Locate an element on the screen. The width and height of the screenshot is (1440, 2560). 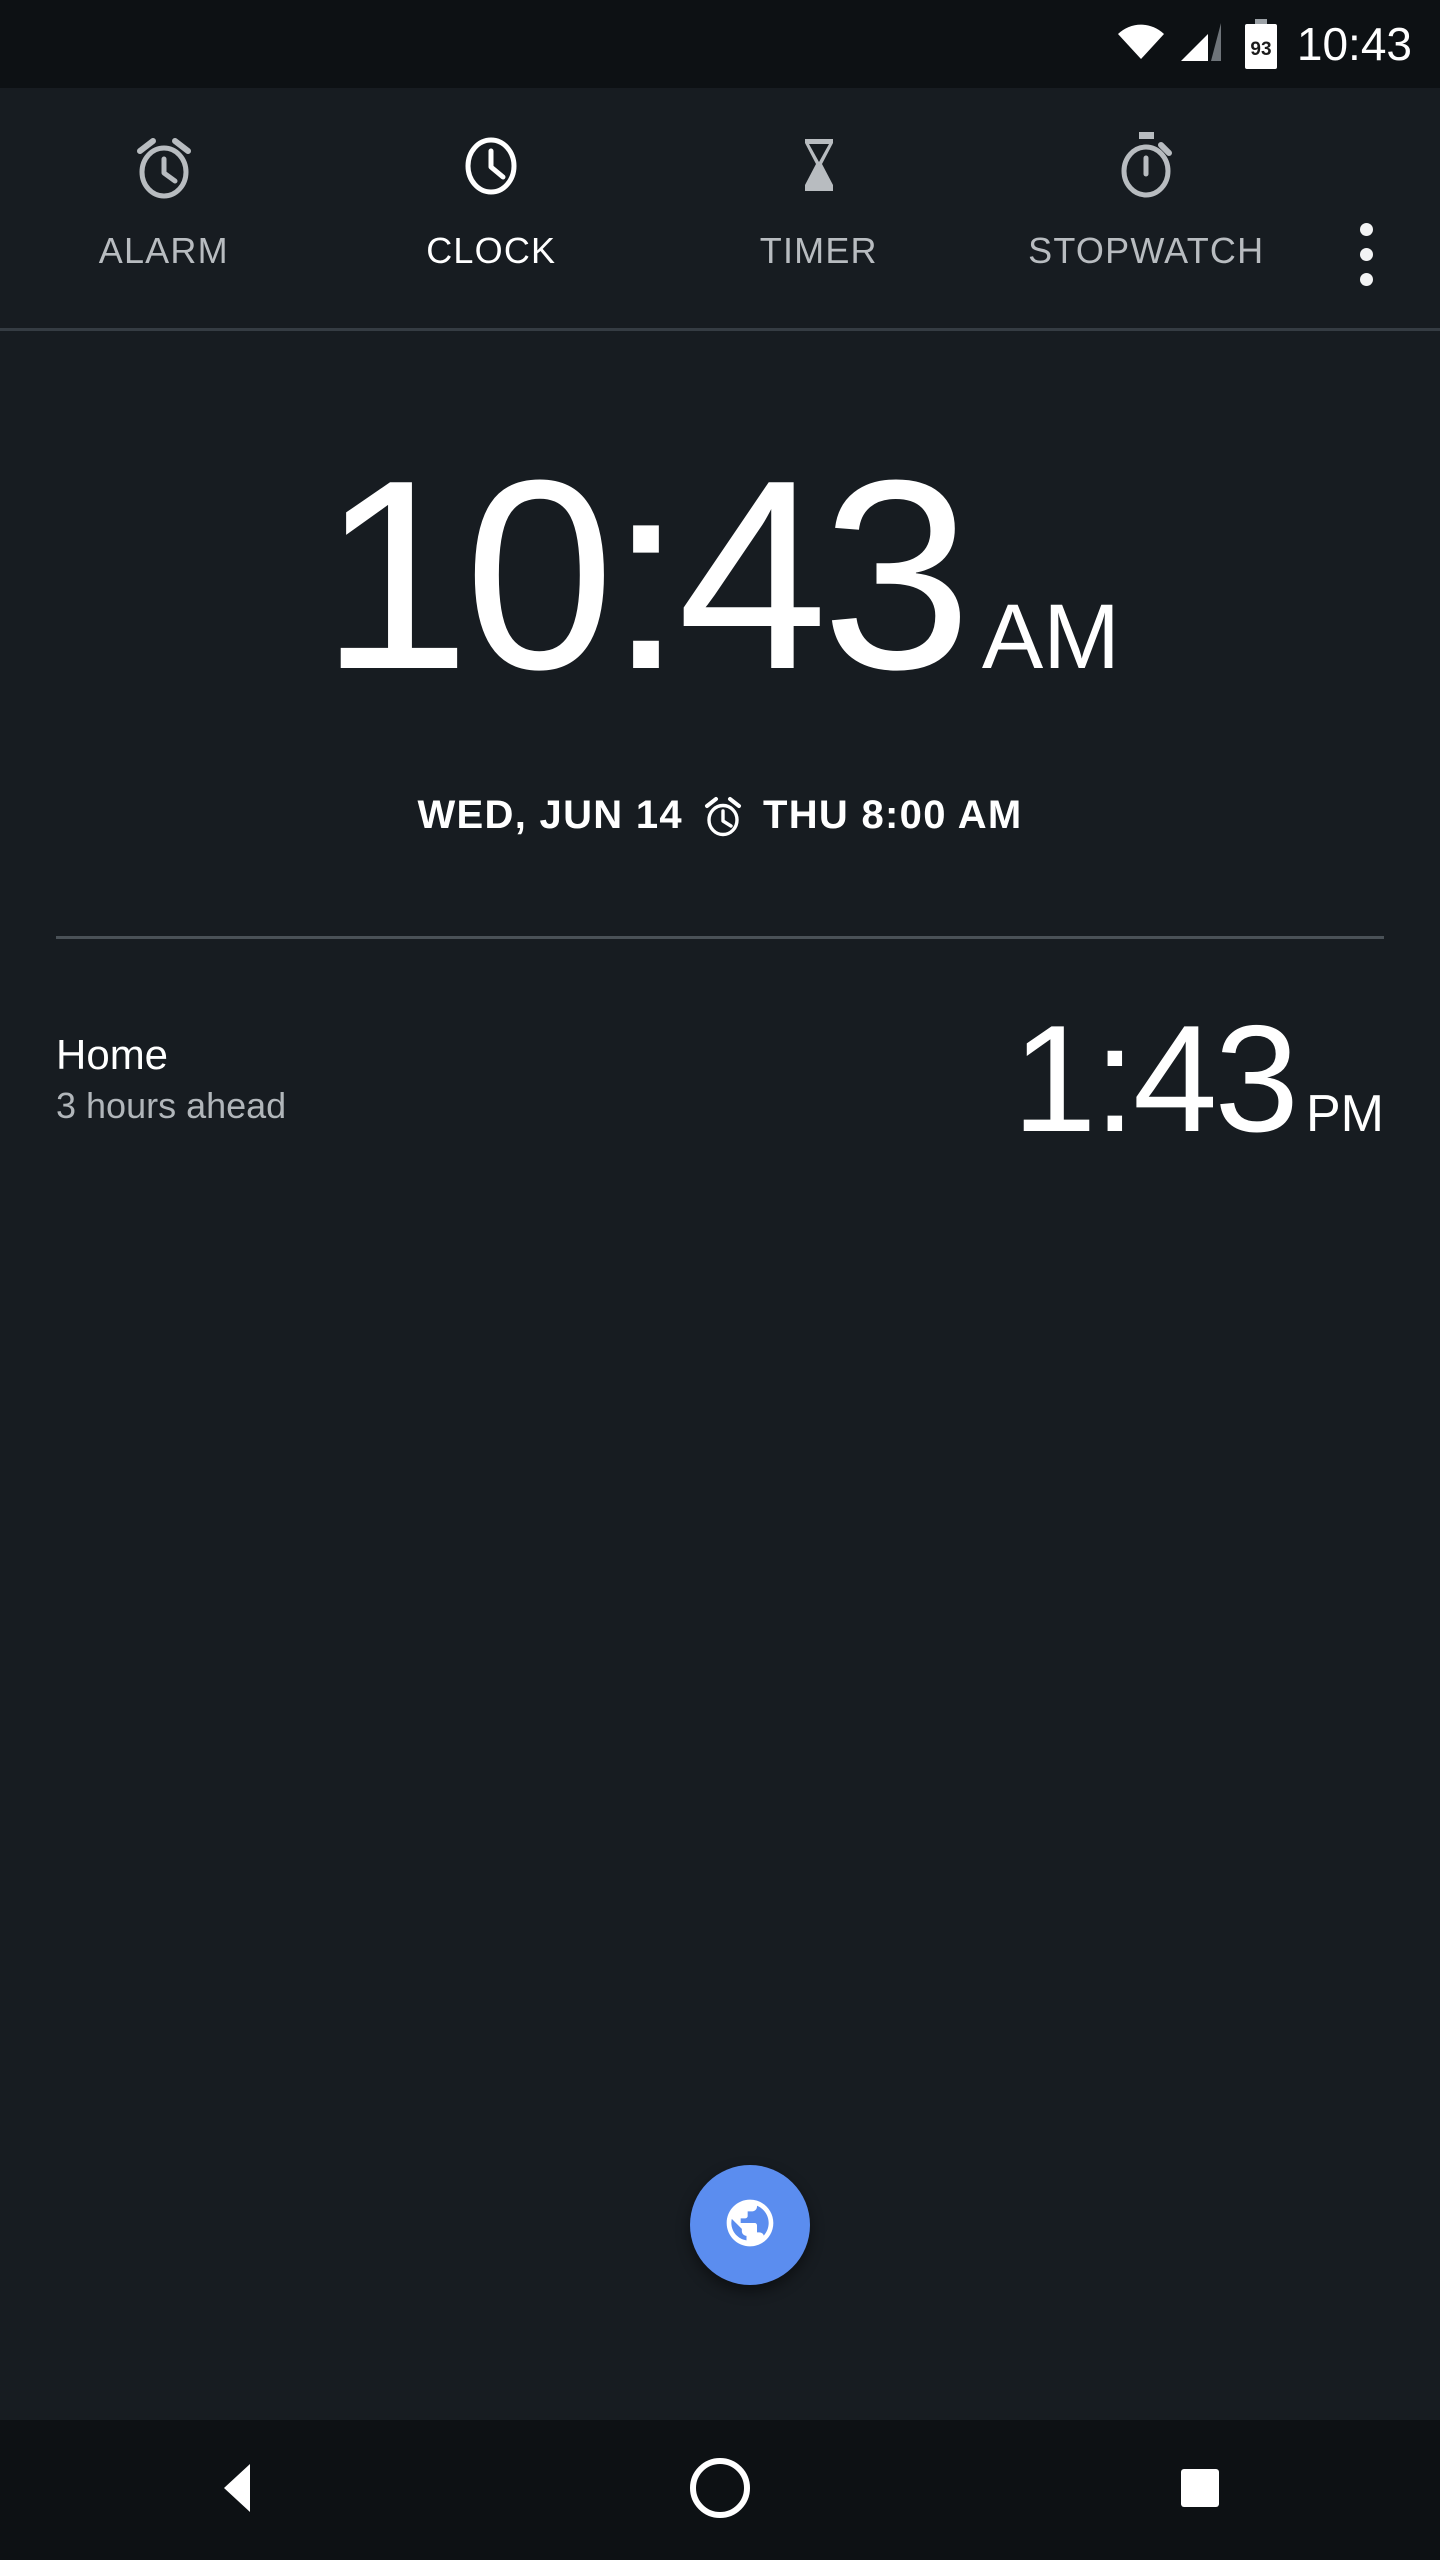
world-clock-row: Home 3 hours ahead 1:43 PM is located at coordinates (720, 1079).